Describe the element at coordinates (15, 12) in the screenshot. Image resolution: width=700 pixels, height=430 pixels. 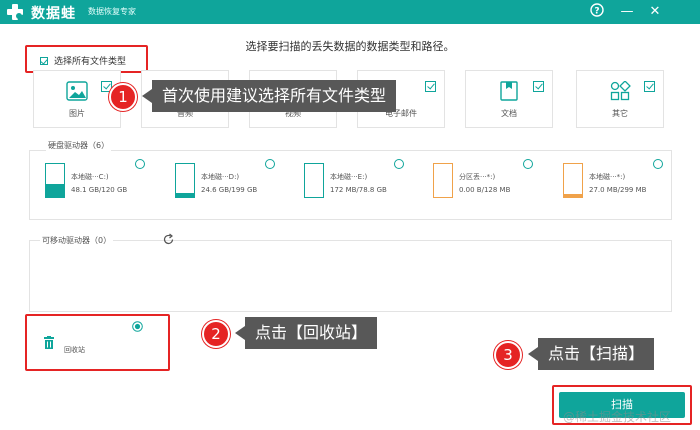
I see `logo-icon` at that location.